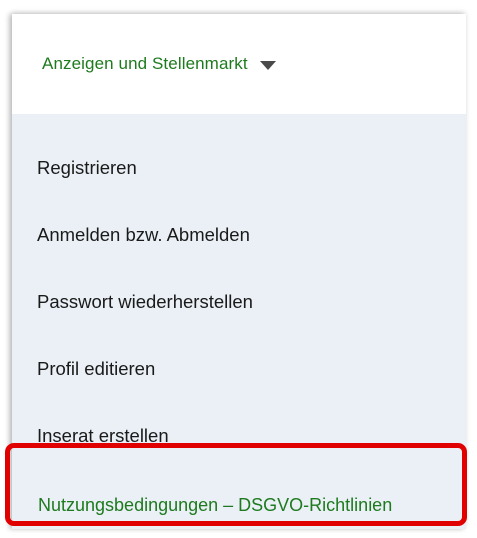 This screenshot has height=538, width=477. I want to click on menu-item-nutzungsbedingungen: Nutzungsbedingungen – DSGVO-Richtlinien, so click(239, 505).